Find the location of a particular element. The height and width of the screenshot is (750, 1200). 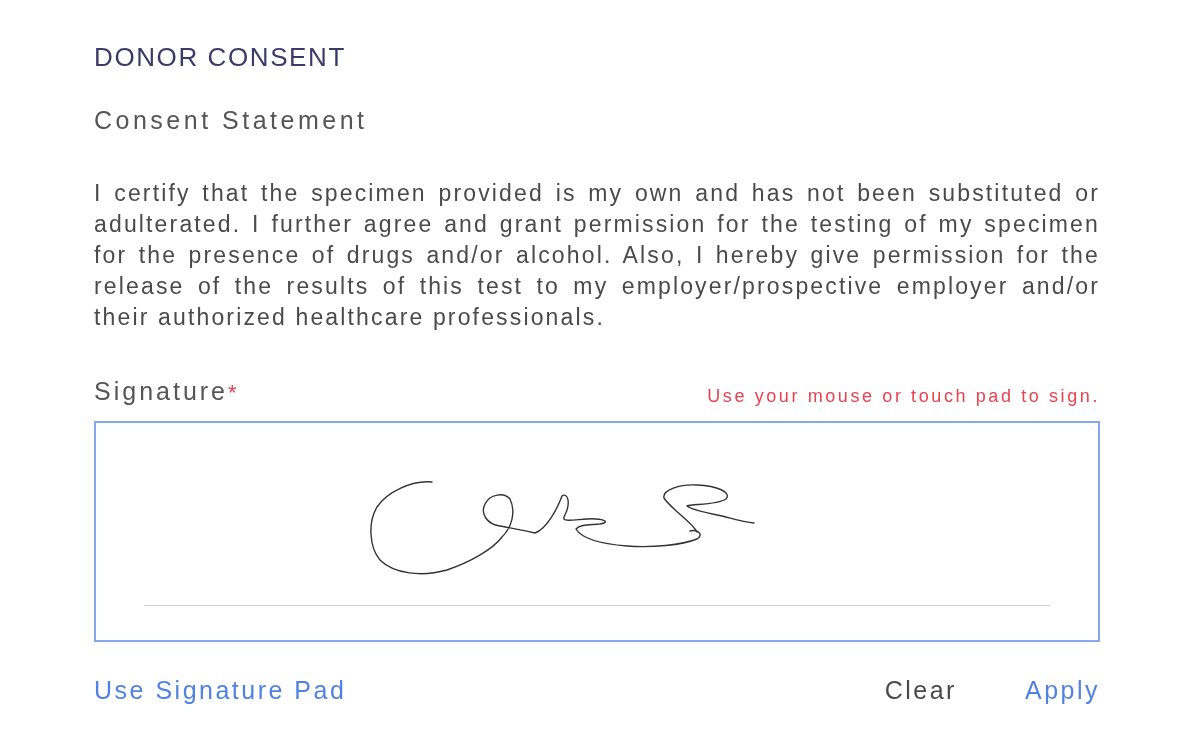

section-title: DONOR CONSENT is located at coordinates (220, 57).